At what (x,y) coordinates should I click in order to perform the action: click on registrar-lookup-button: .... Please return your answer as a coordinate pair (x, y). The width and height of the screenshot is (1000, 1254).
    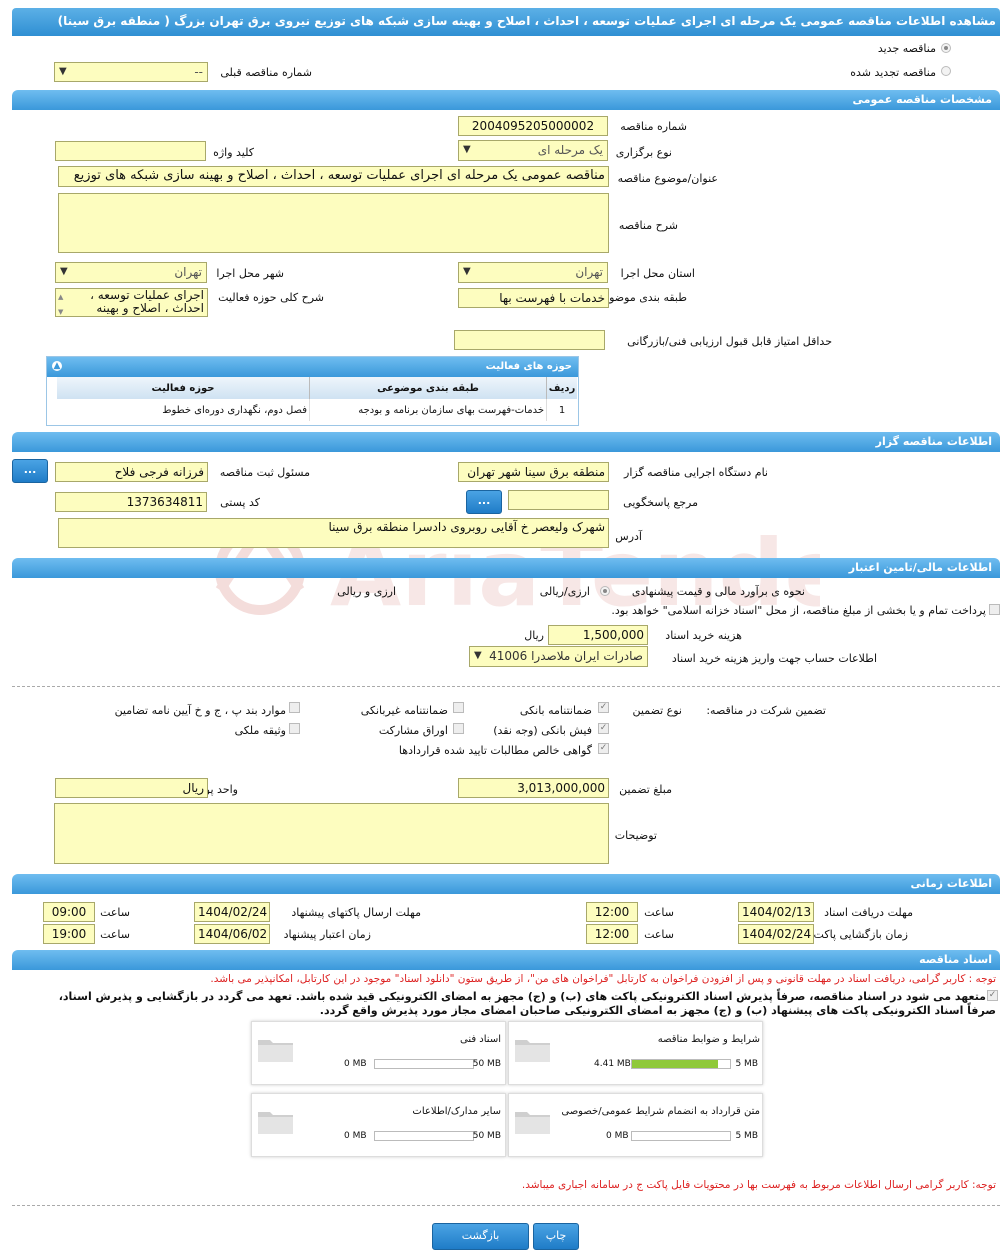
    Looking at the image, I should click on (30, 471).